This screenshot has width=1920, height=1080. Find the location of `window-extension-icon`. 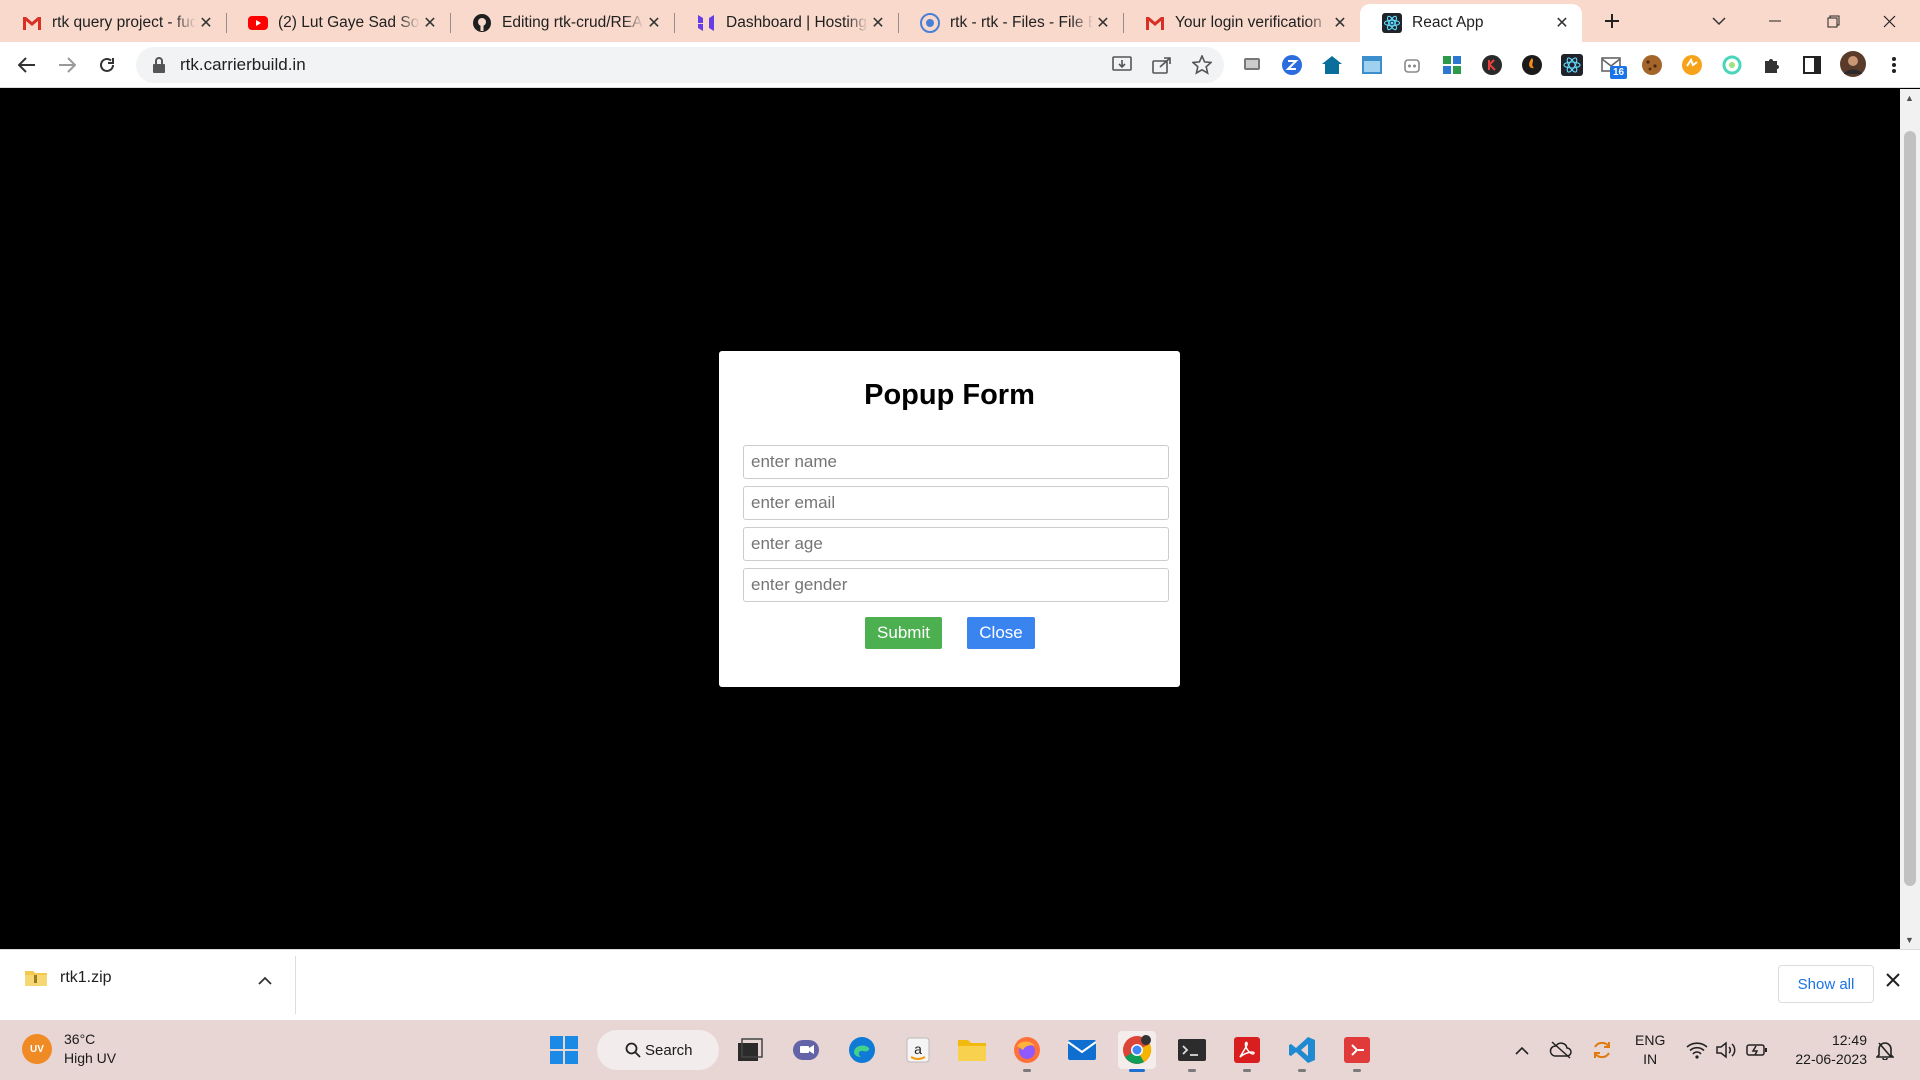

window-extension-icon is located at coordinates (1372, 65).